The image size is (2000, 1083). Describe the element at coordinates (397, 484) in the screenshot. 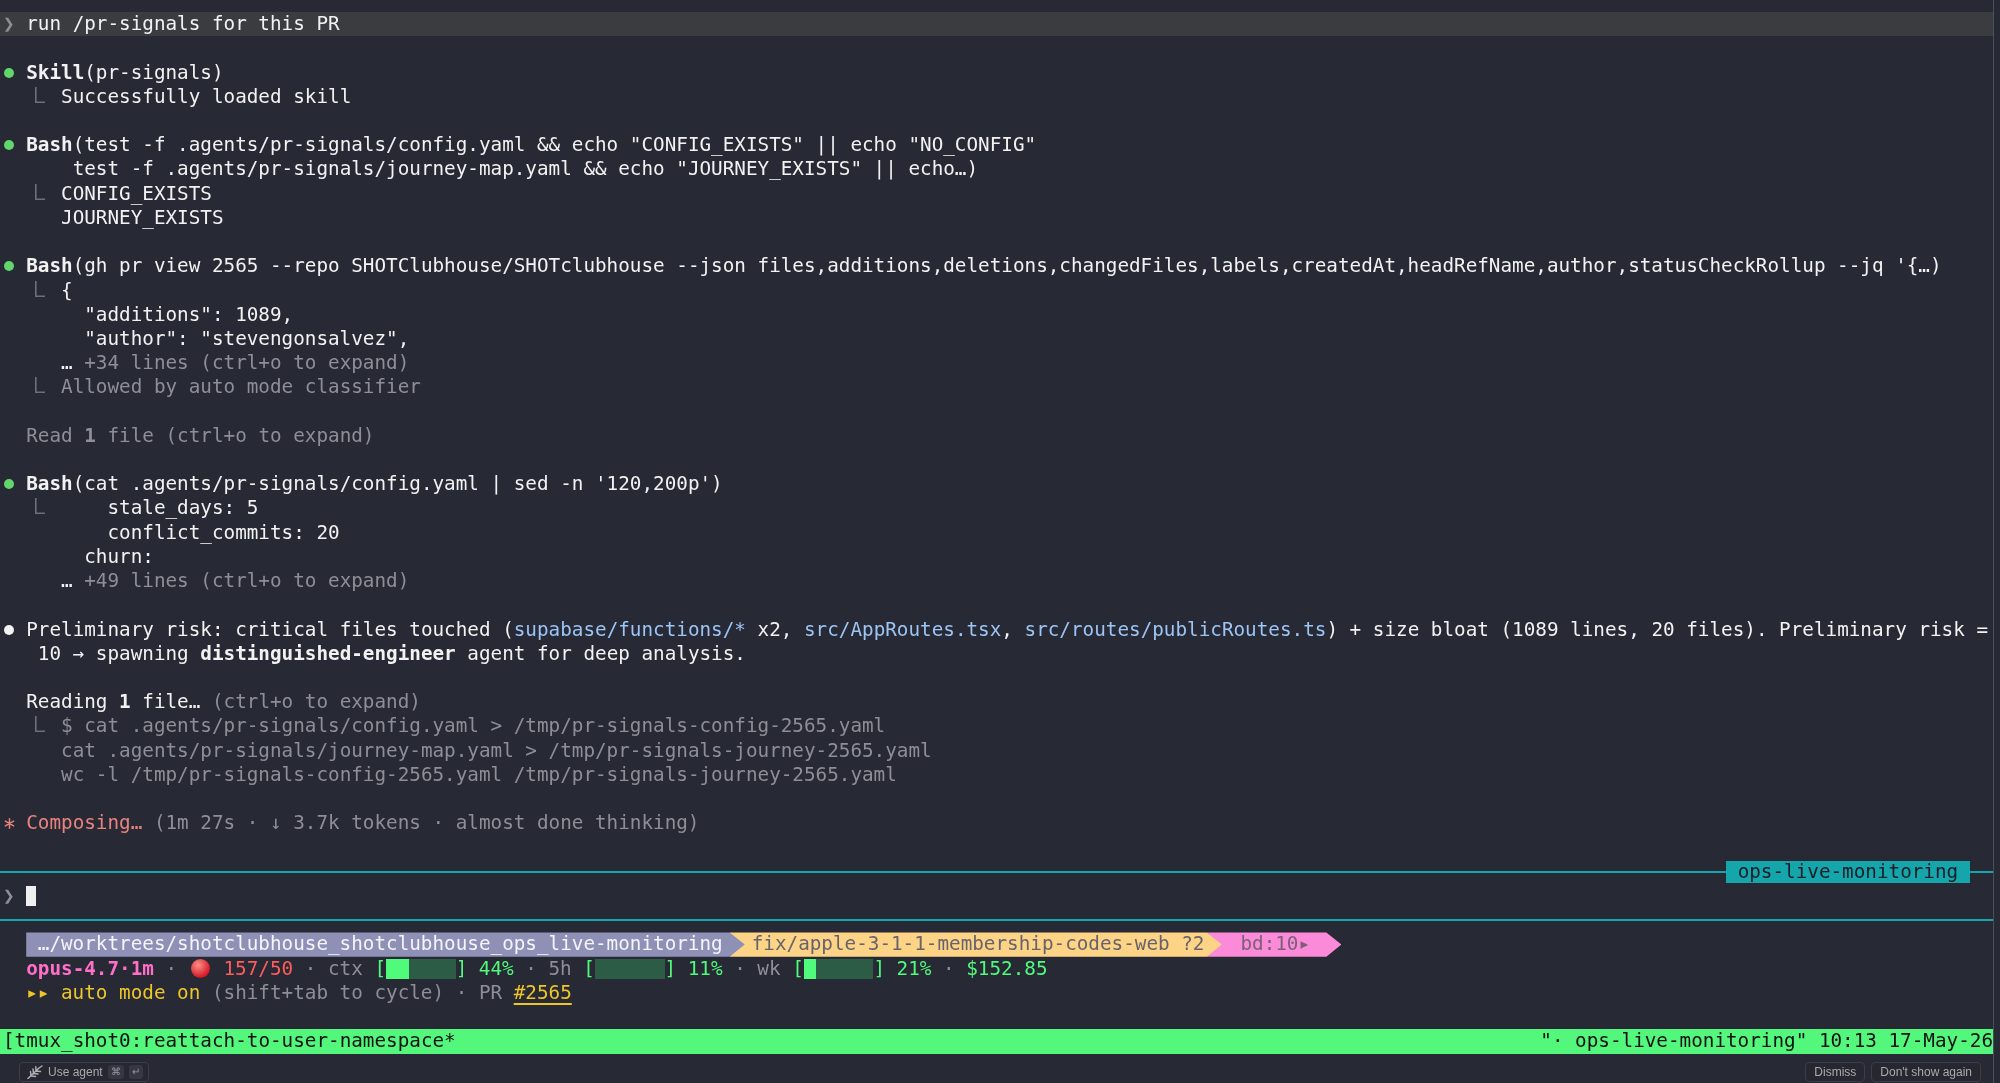

I see `tool-command: (cat .agents/pr-signals/config.yaml | sed -n '120,200p')` at that location.